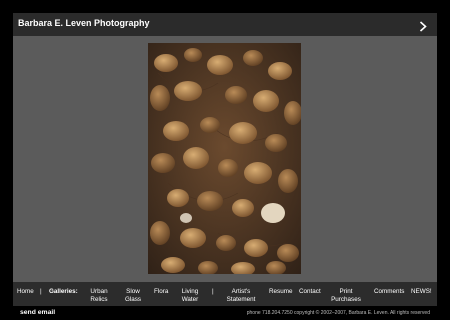  Describe the element at coordinates (389, 292) in the screenshot. I see `nav-comments: Comments` at that location.